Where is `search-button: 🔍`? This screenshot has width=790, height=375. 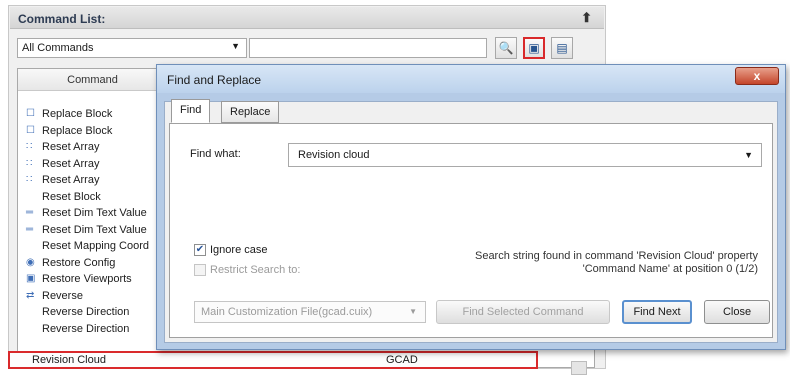 search-button: 🔍 is located at coordinates (506, 48).